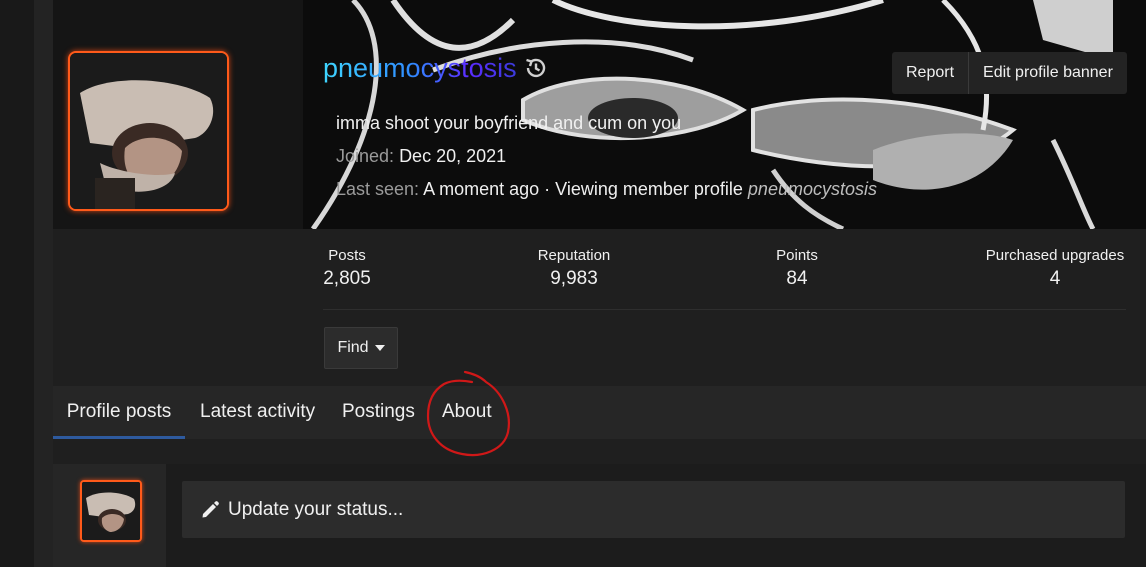 The width and height of the screenshot is (1146, 567). I want to click on mini-avatar-image, so click(111, 511).